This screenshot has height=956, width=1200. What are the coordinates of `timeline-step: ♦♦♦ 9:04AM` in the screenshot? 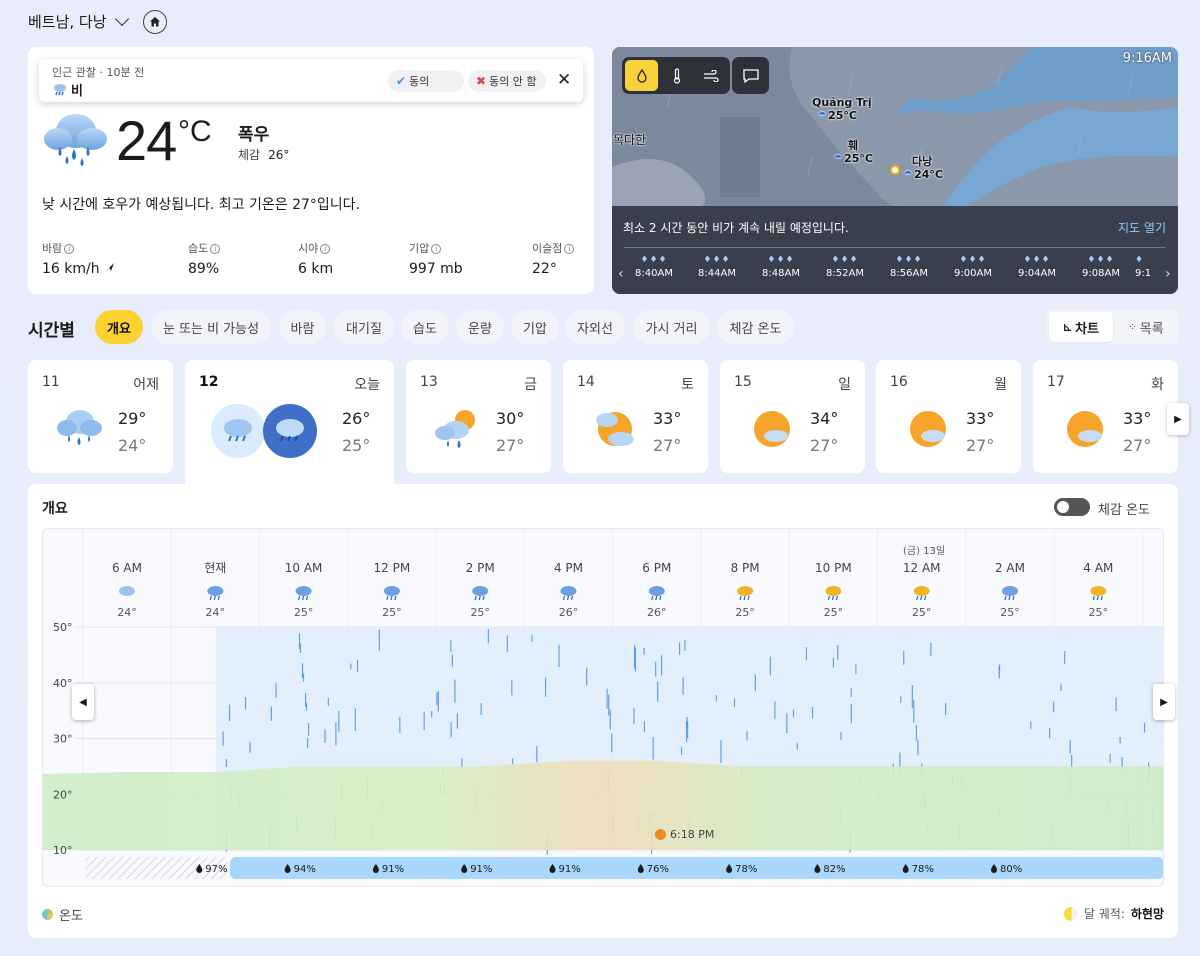 It's located at (1037, 267).